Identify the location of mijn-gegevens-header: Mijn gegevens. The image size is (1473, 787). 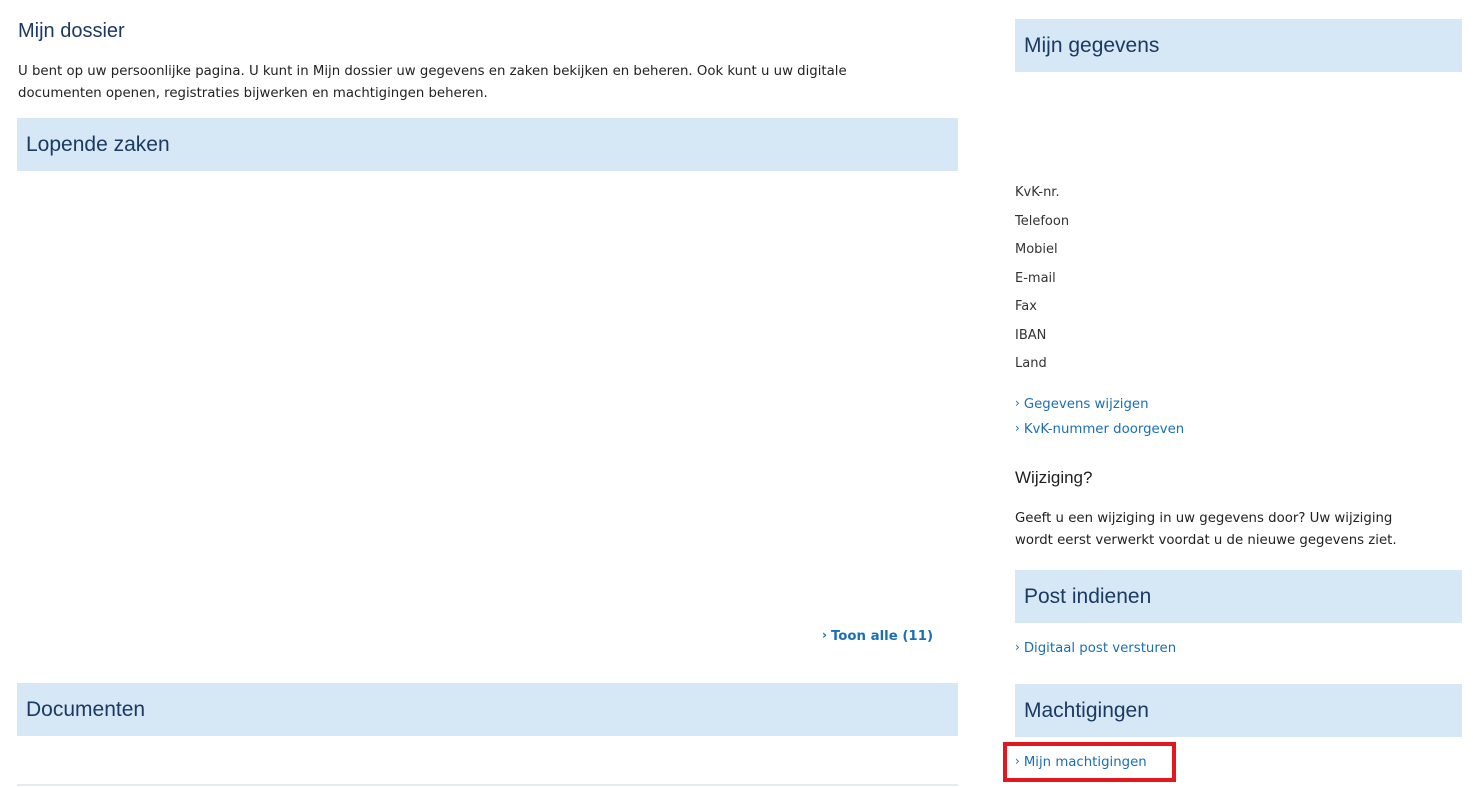
(1238, 45).